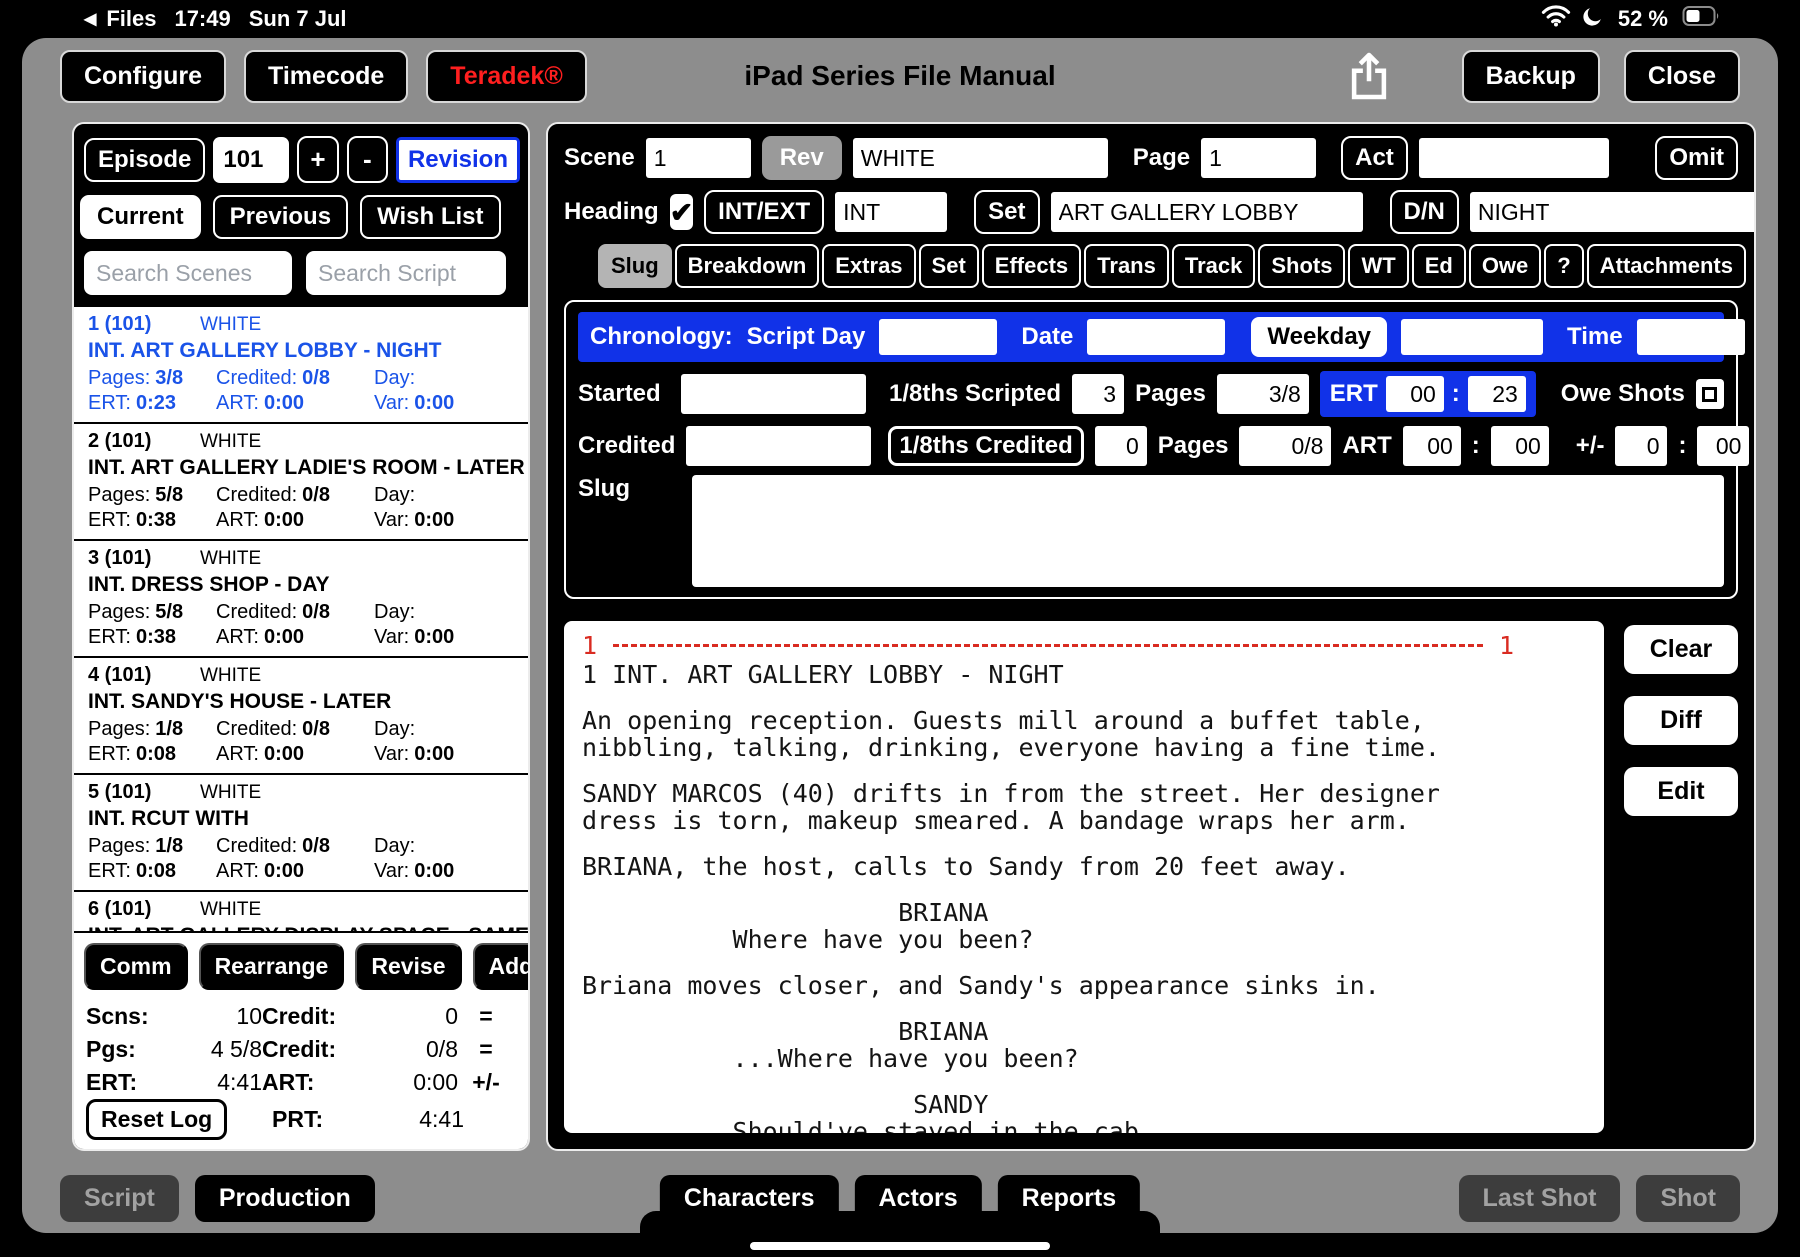 This screenshot has height=1257, width=1800. I want to click on ert-minutes-input, so click(1496, 394).